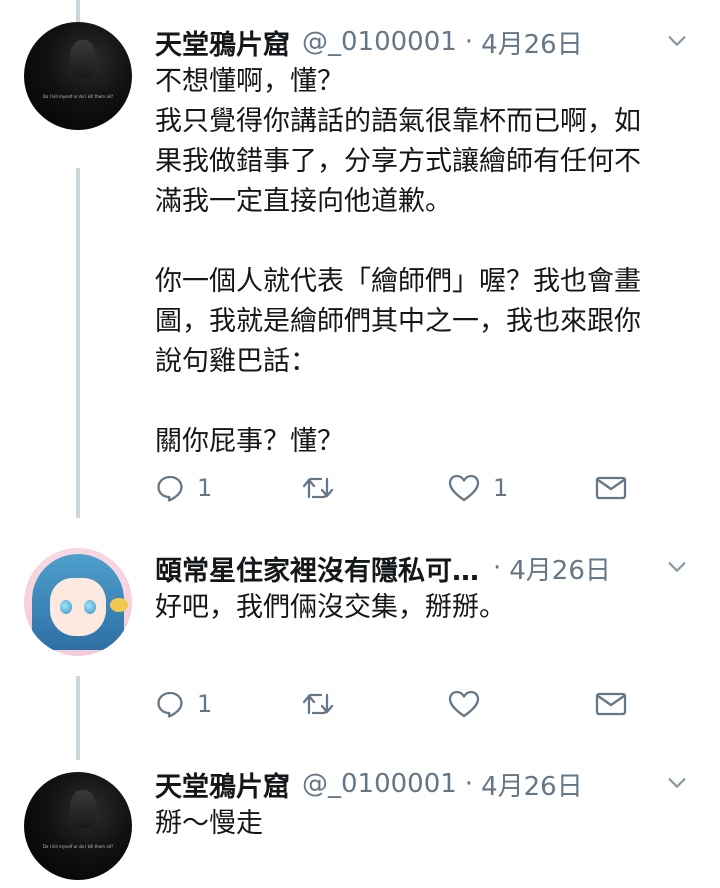 This screenshot has width=720, height=888. Describe the element at coordinates (249, 441) in the screenshot. I see `text-line: 關你屁事？懂？` at that location.